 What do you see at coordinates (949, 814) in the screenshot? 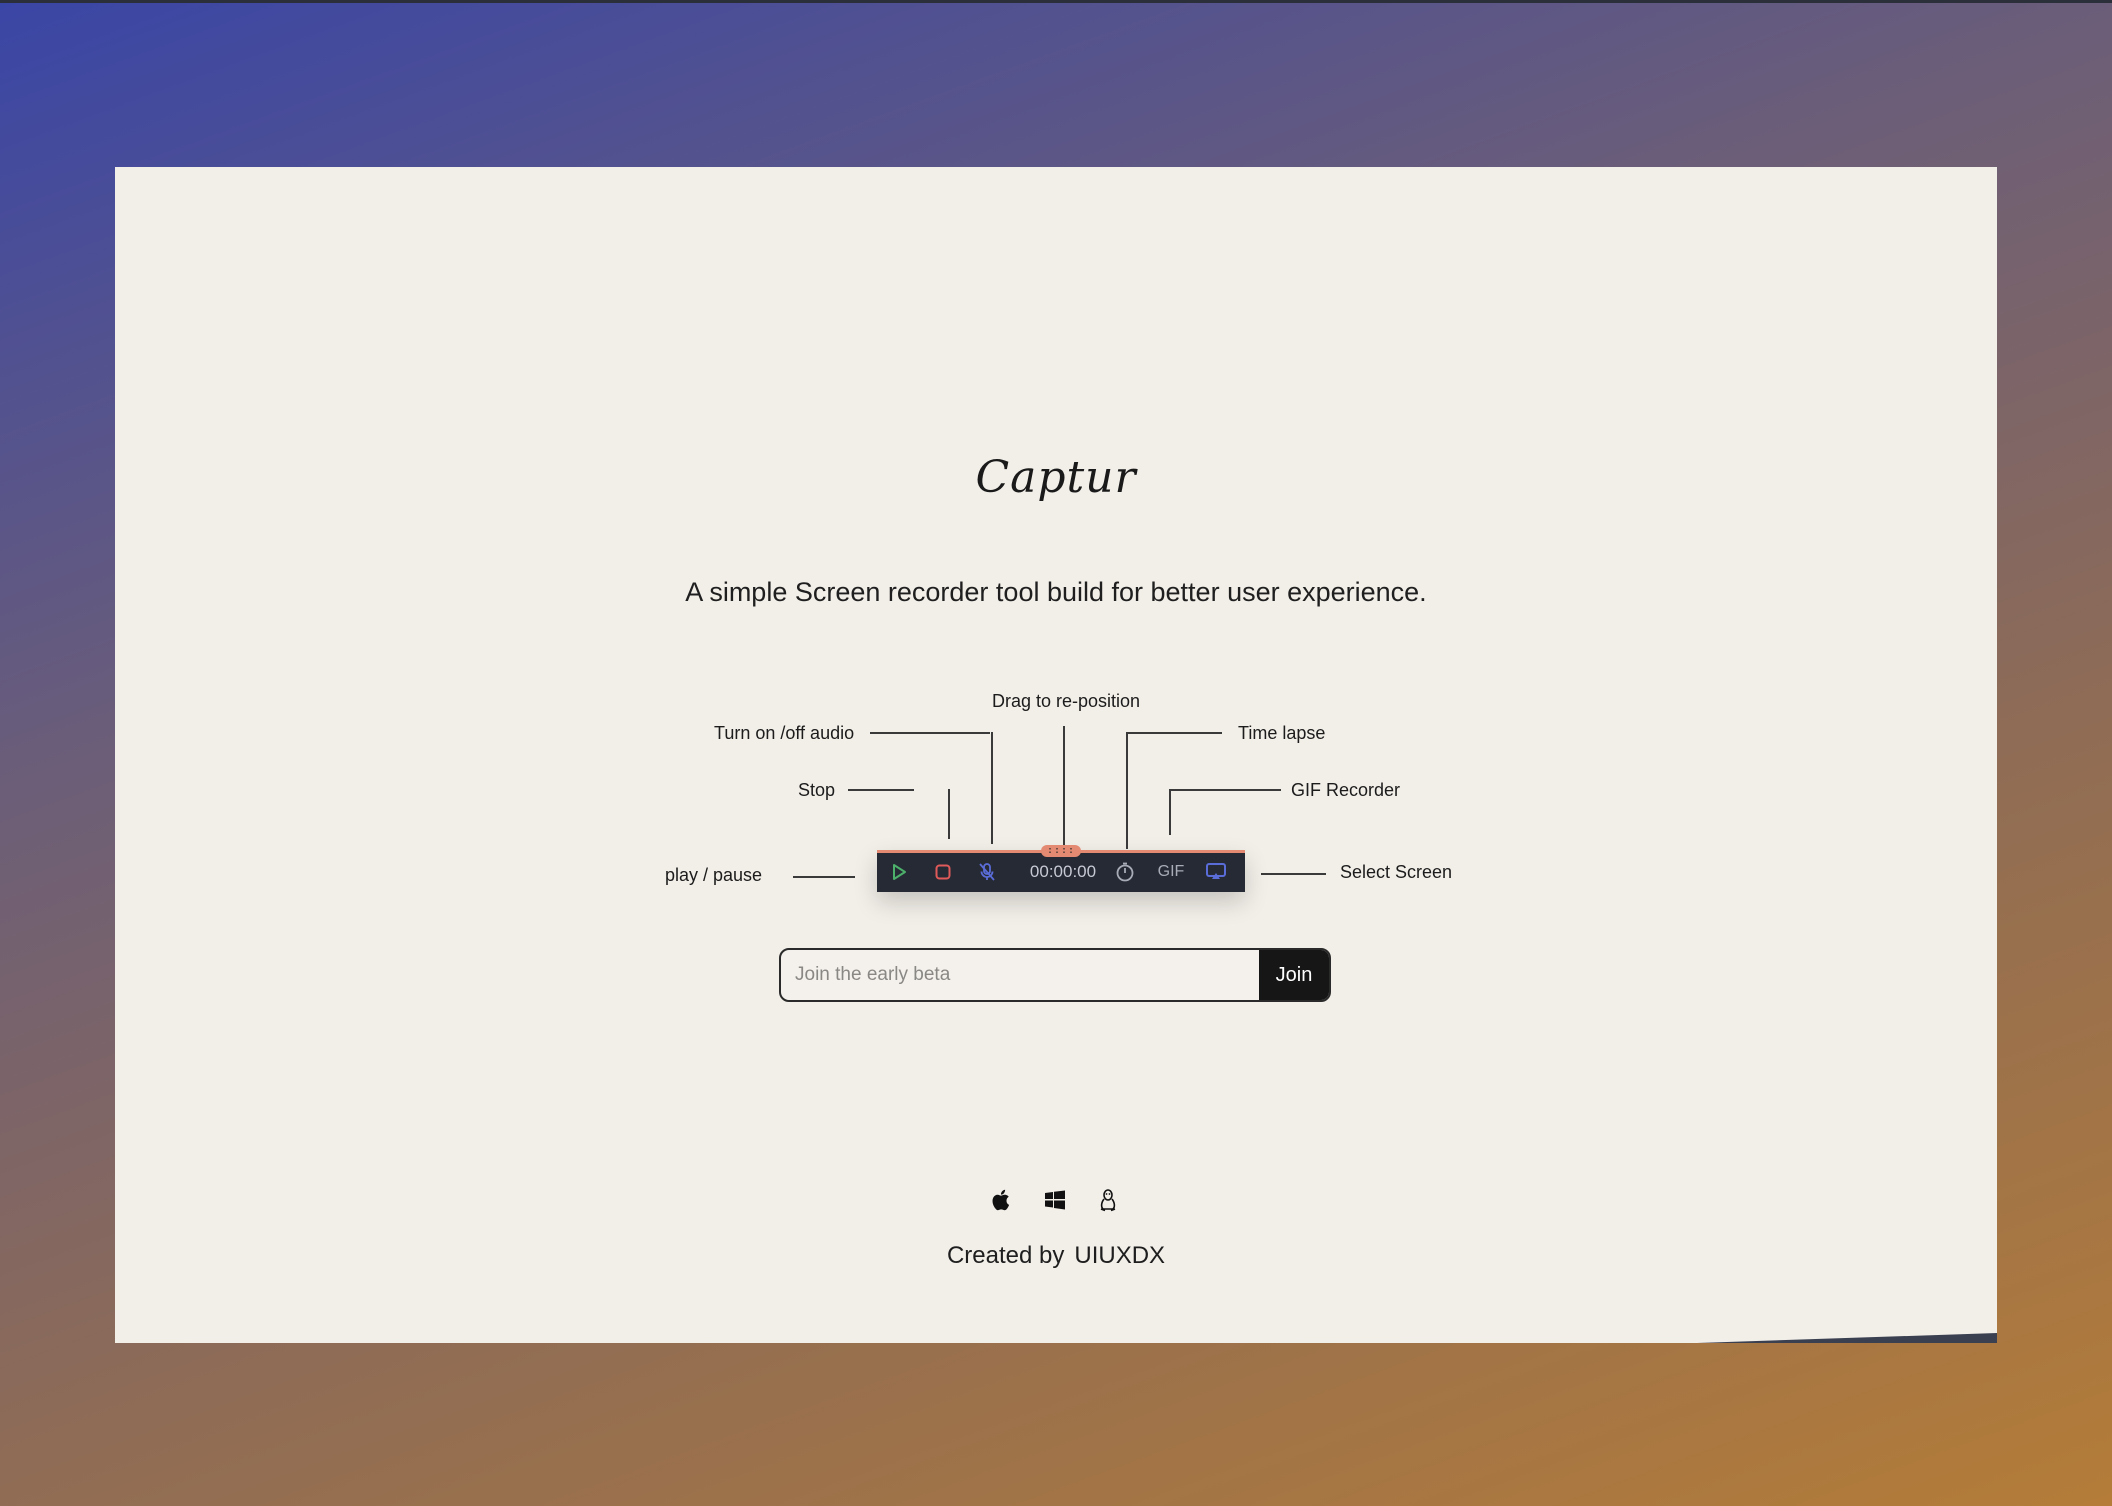
I see `connector-stop-v` at bounding box center [949, 814].